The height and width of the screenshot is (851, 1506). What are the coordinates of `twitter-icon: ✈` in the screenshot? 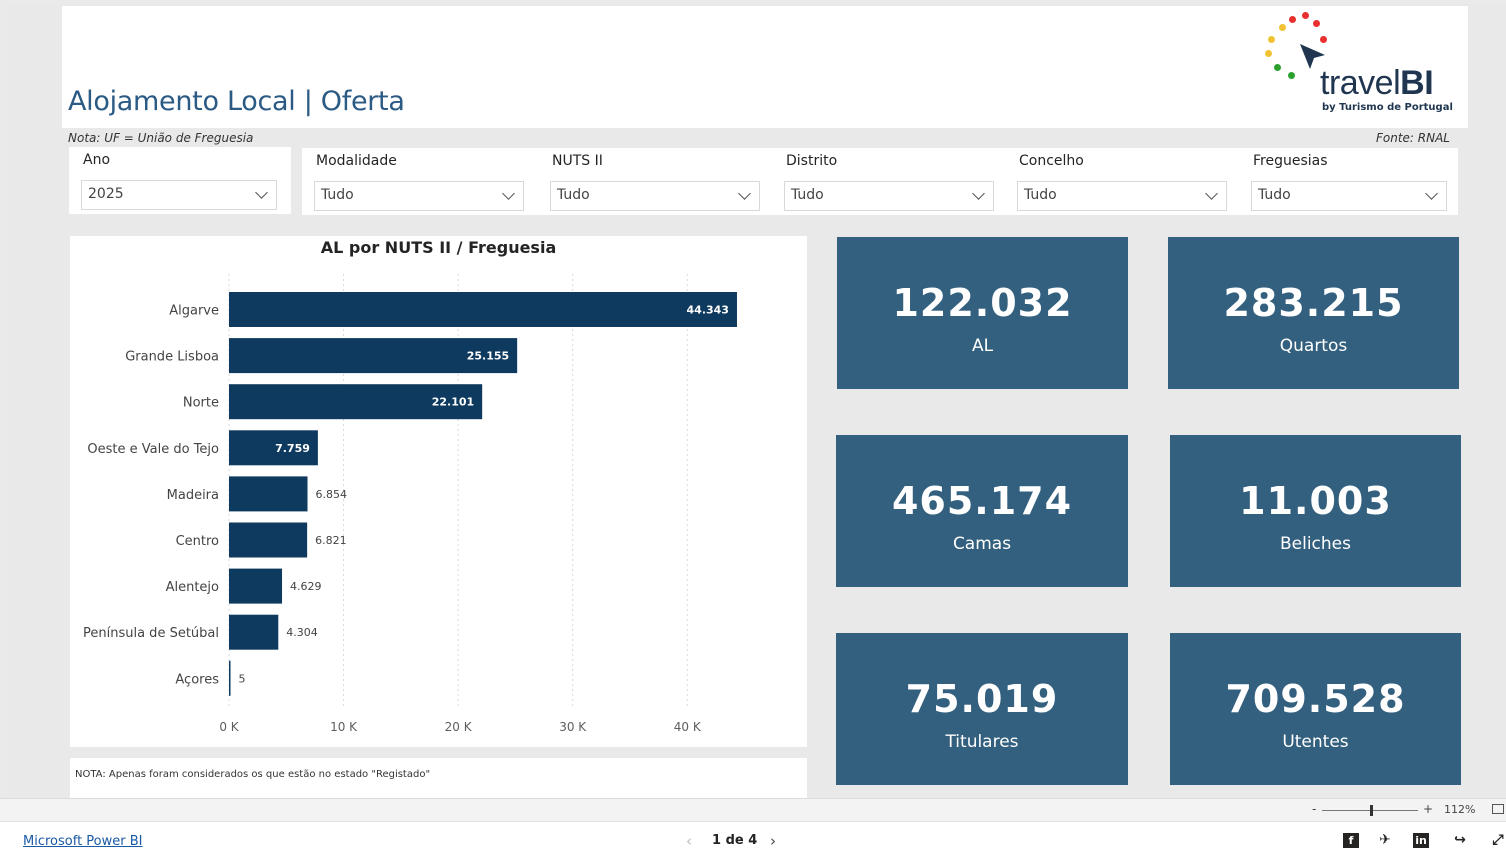 It's located at (1385, 840).